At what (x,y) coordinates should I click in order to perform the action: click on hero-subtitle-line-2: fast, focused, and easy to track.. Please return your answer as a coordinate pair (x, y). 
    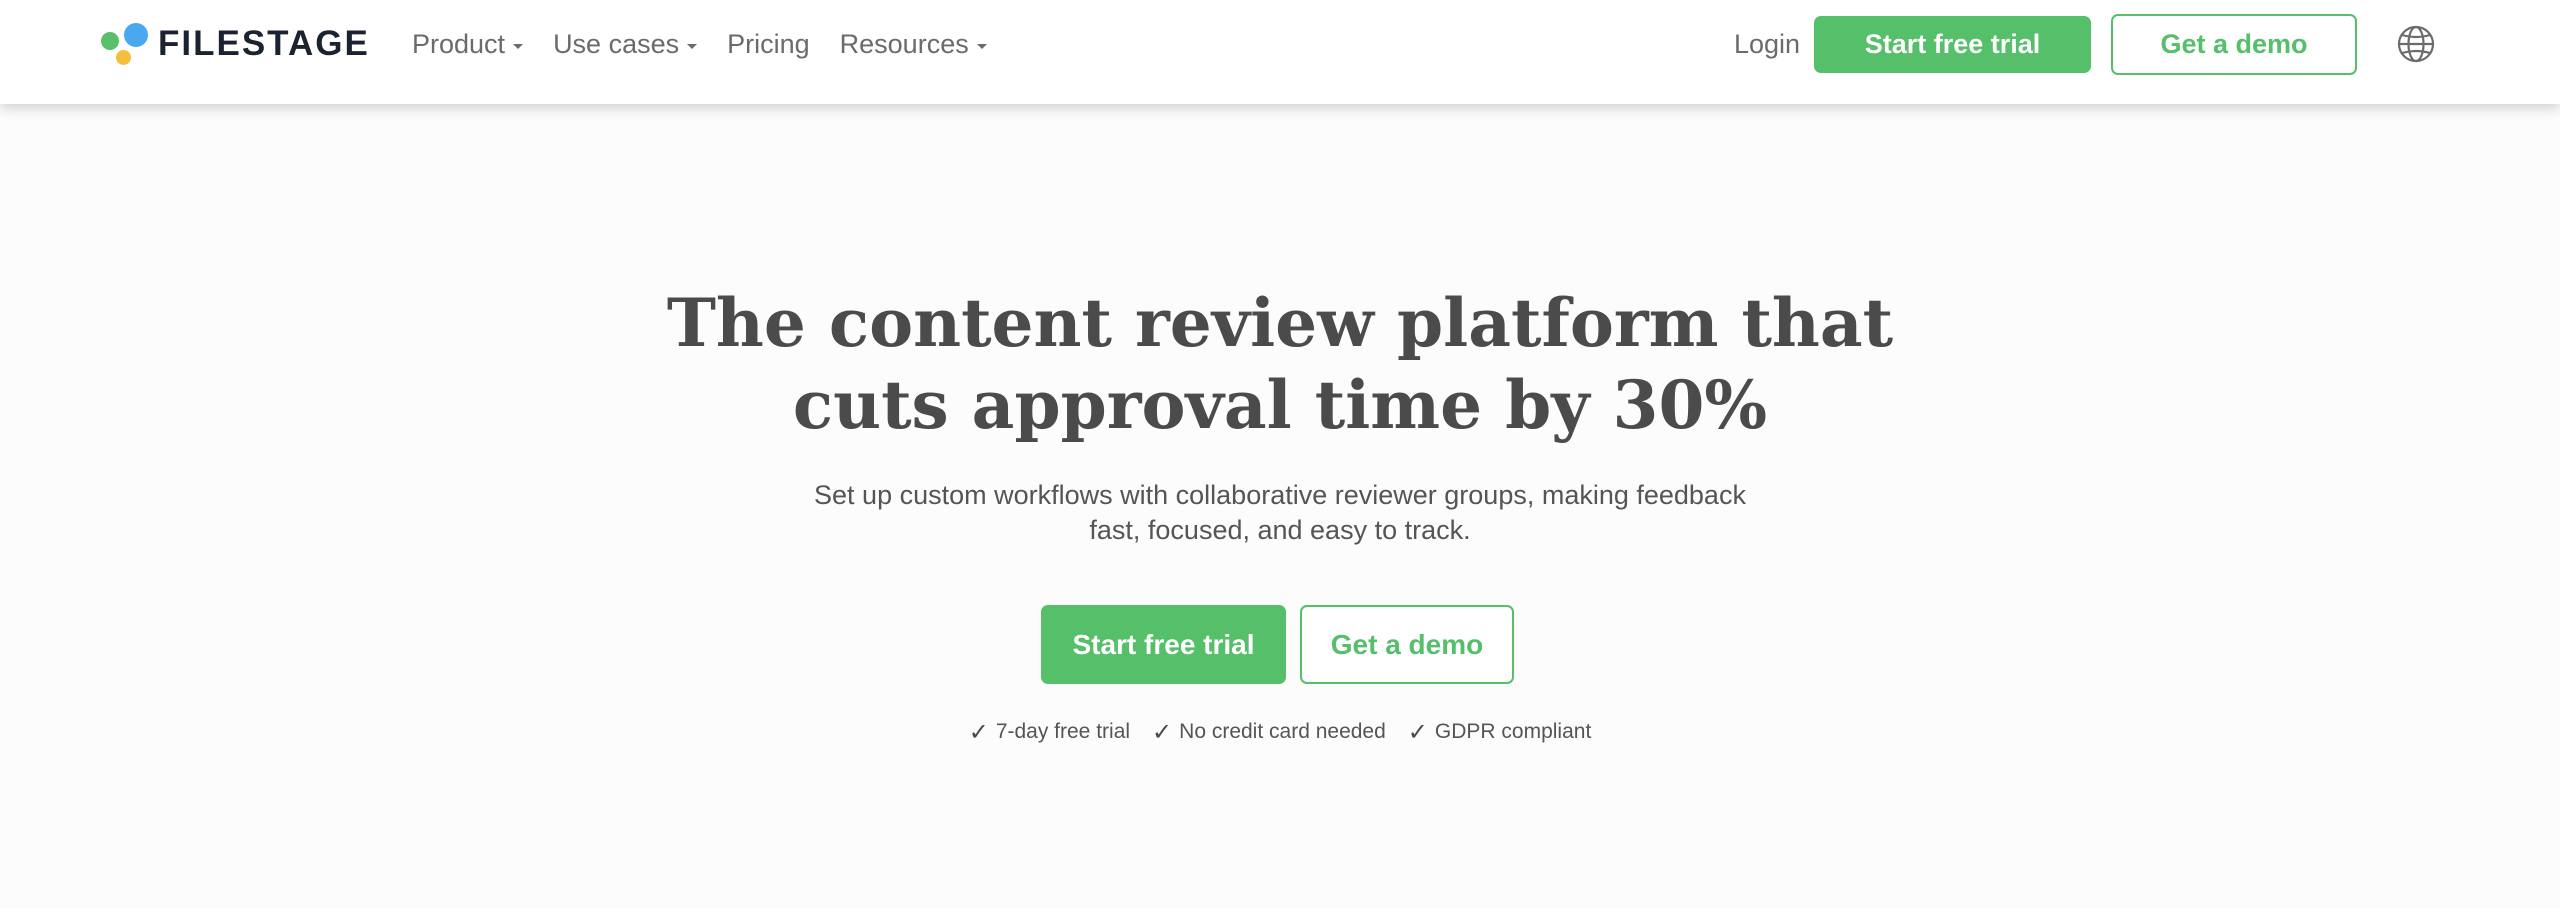
    Looking at the image, I should click on (1280, 530).